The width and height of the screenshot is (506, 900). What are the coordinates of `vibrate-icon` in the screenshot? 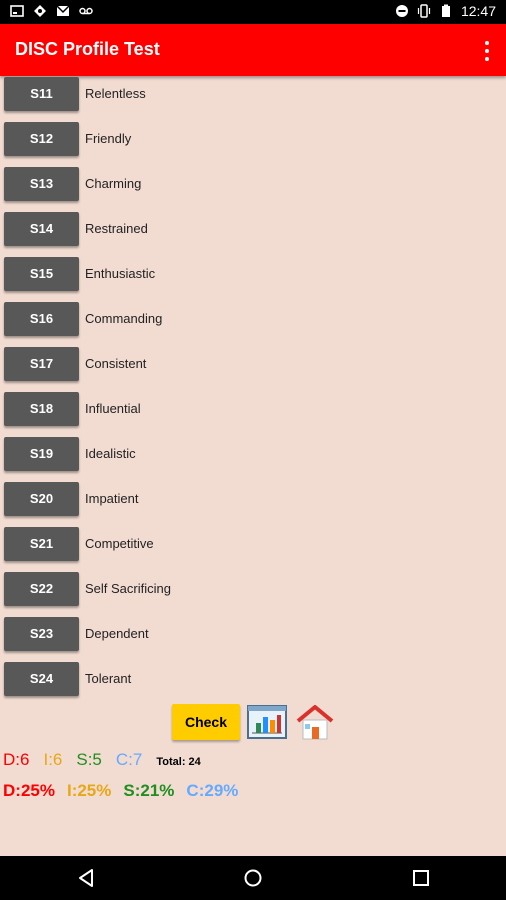 It's located at (424, 11).